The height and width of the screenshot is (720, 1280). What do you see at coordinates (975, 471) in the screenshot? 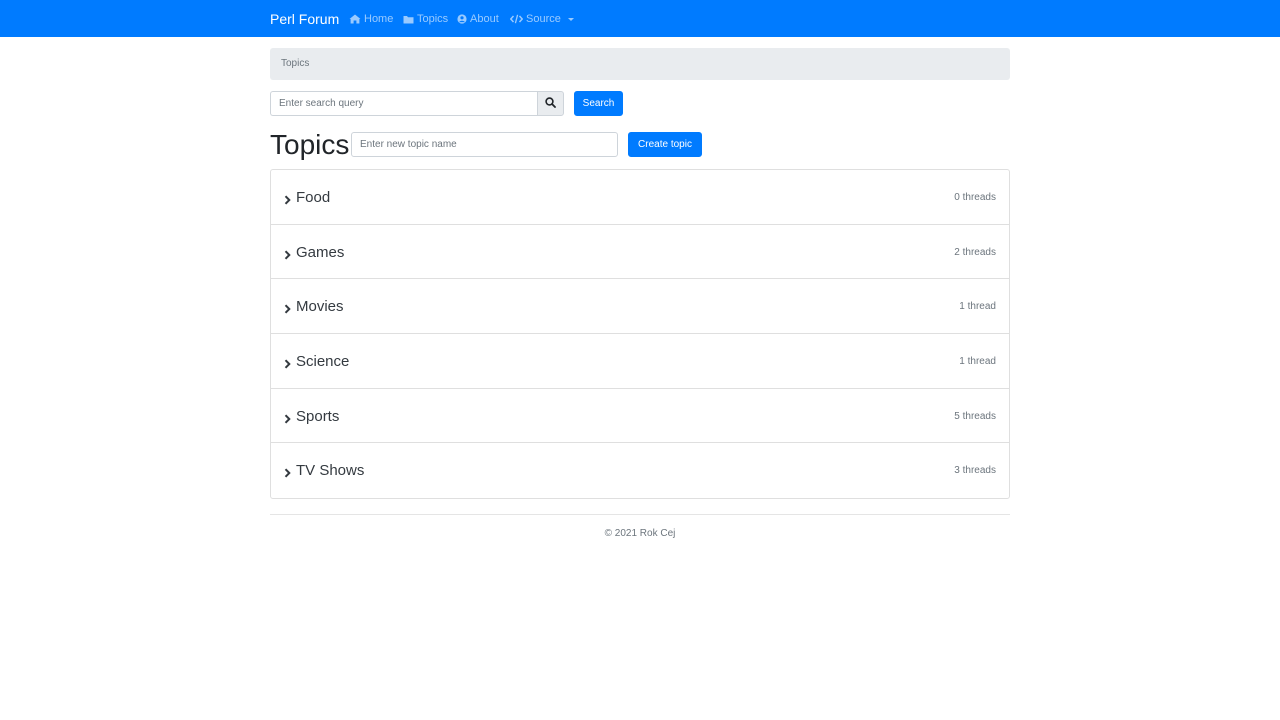
I see `thread-count: 3 threads` at bounding box center [975, 471].